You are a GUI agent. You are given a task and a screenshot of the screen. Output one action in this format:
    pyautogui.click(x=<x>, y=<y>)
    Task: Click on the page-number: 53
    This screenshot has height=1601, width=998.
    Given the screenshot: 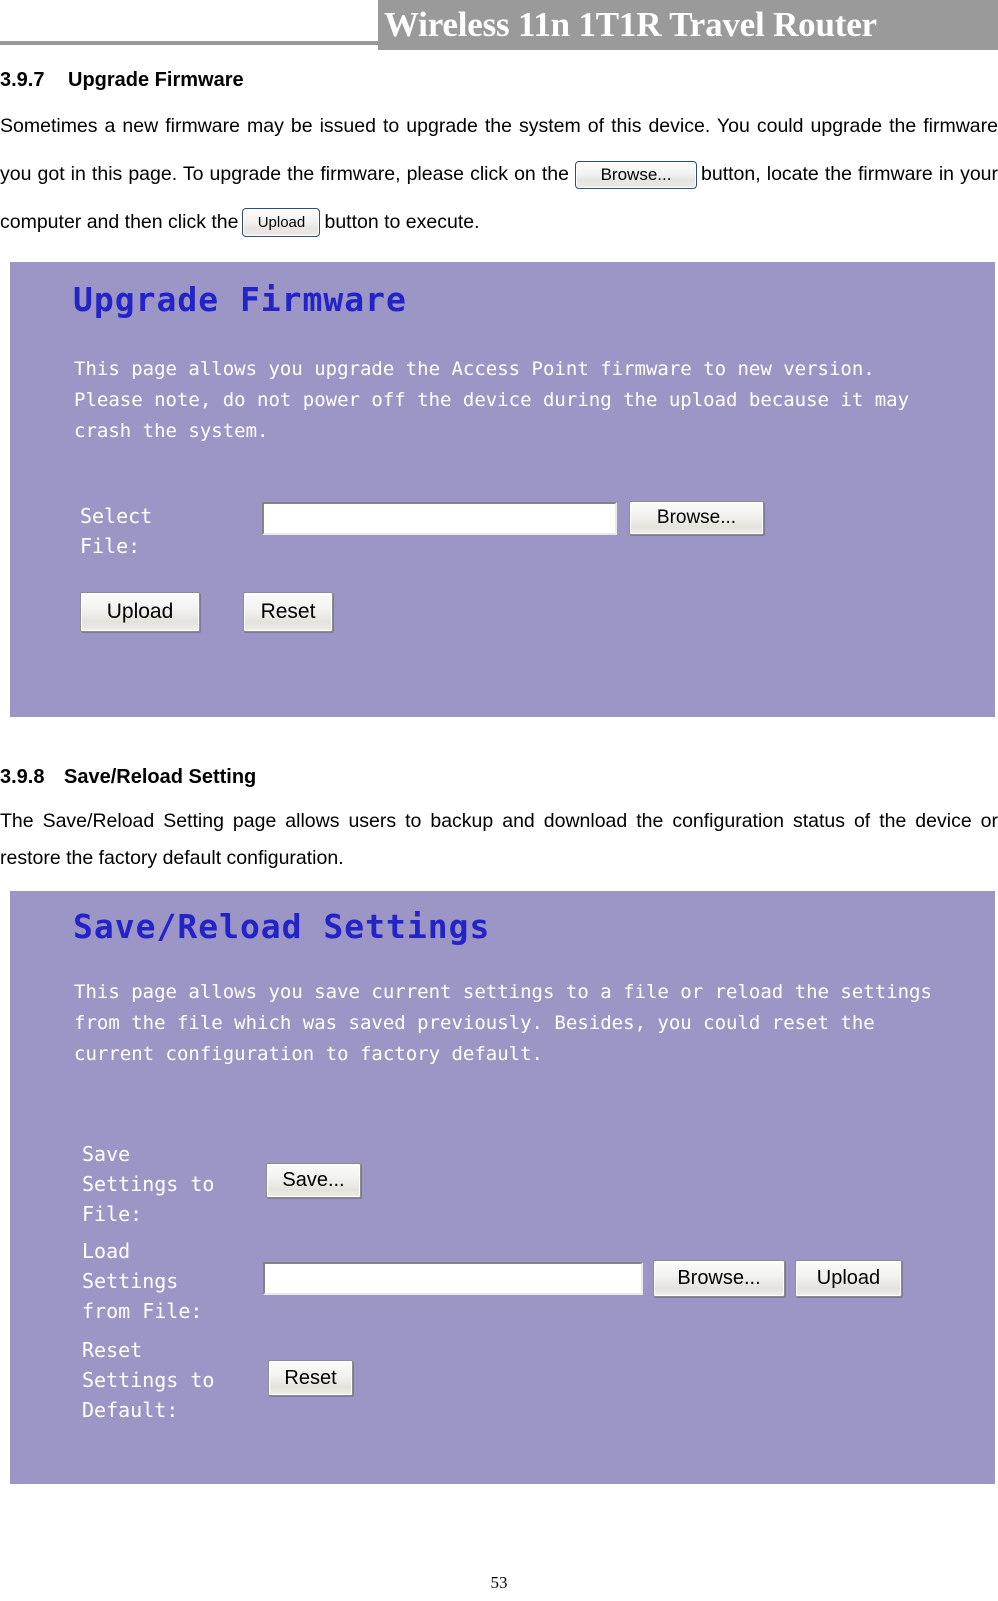 What is the action you would take?
    pyautogui.click(x=499, y=1582)
    